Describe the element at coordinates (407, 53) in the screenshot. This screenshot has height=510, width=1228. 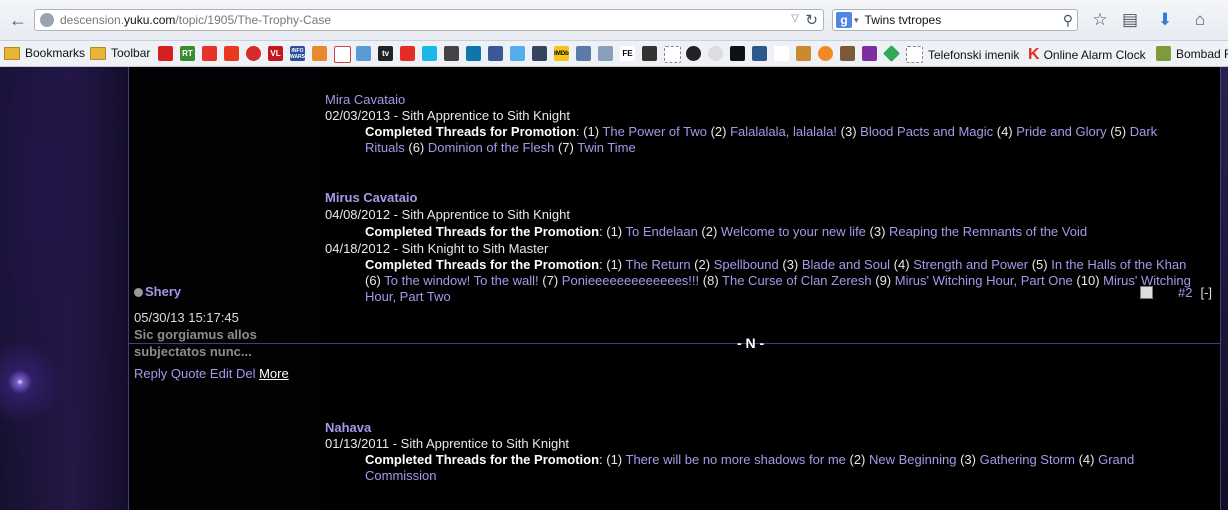
I see `youtube-icon` at that location.